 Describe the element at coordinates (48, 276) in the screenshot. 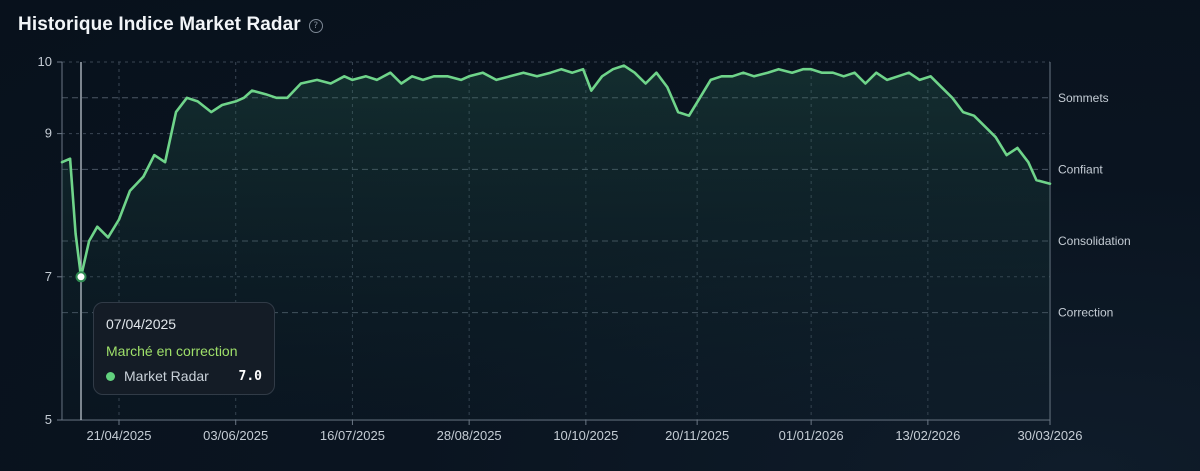

I see `y-tick-label: 7` at that location.